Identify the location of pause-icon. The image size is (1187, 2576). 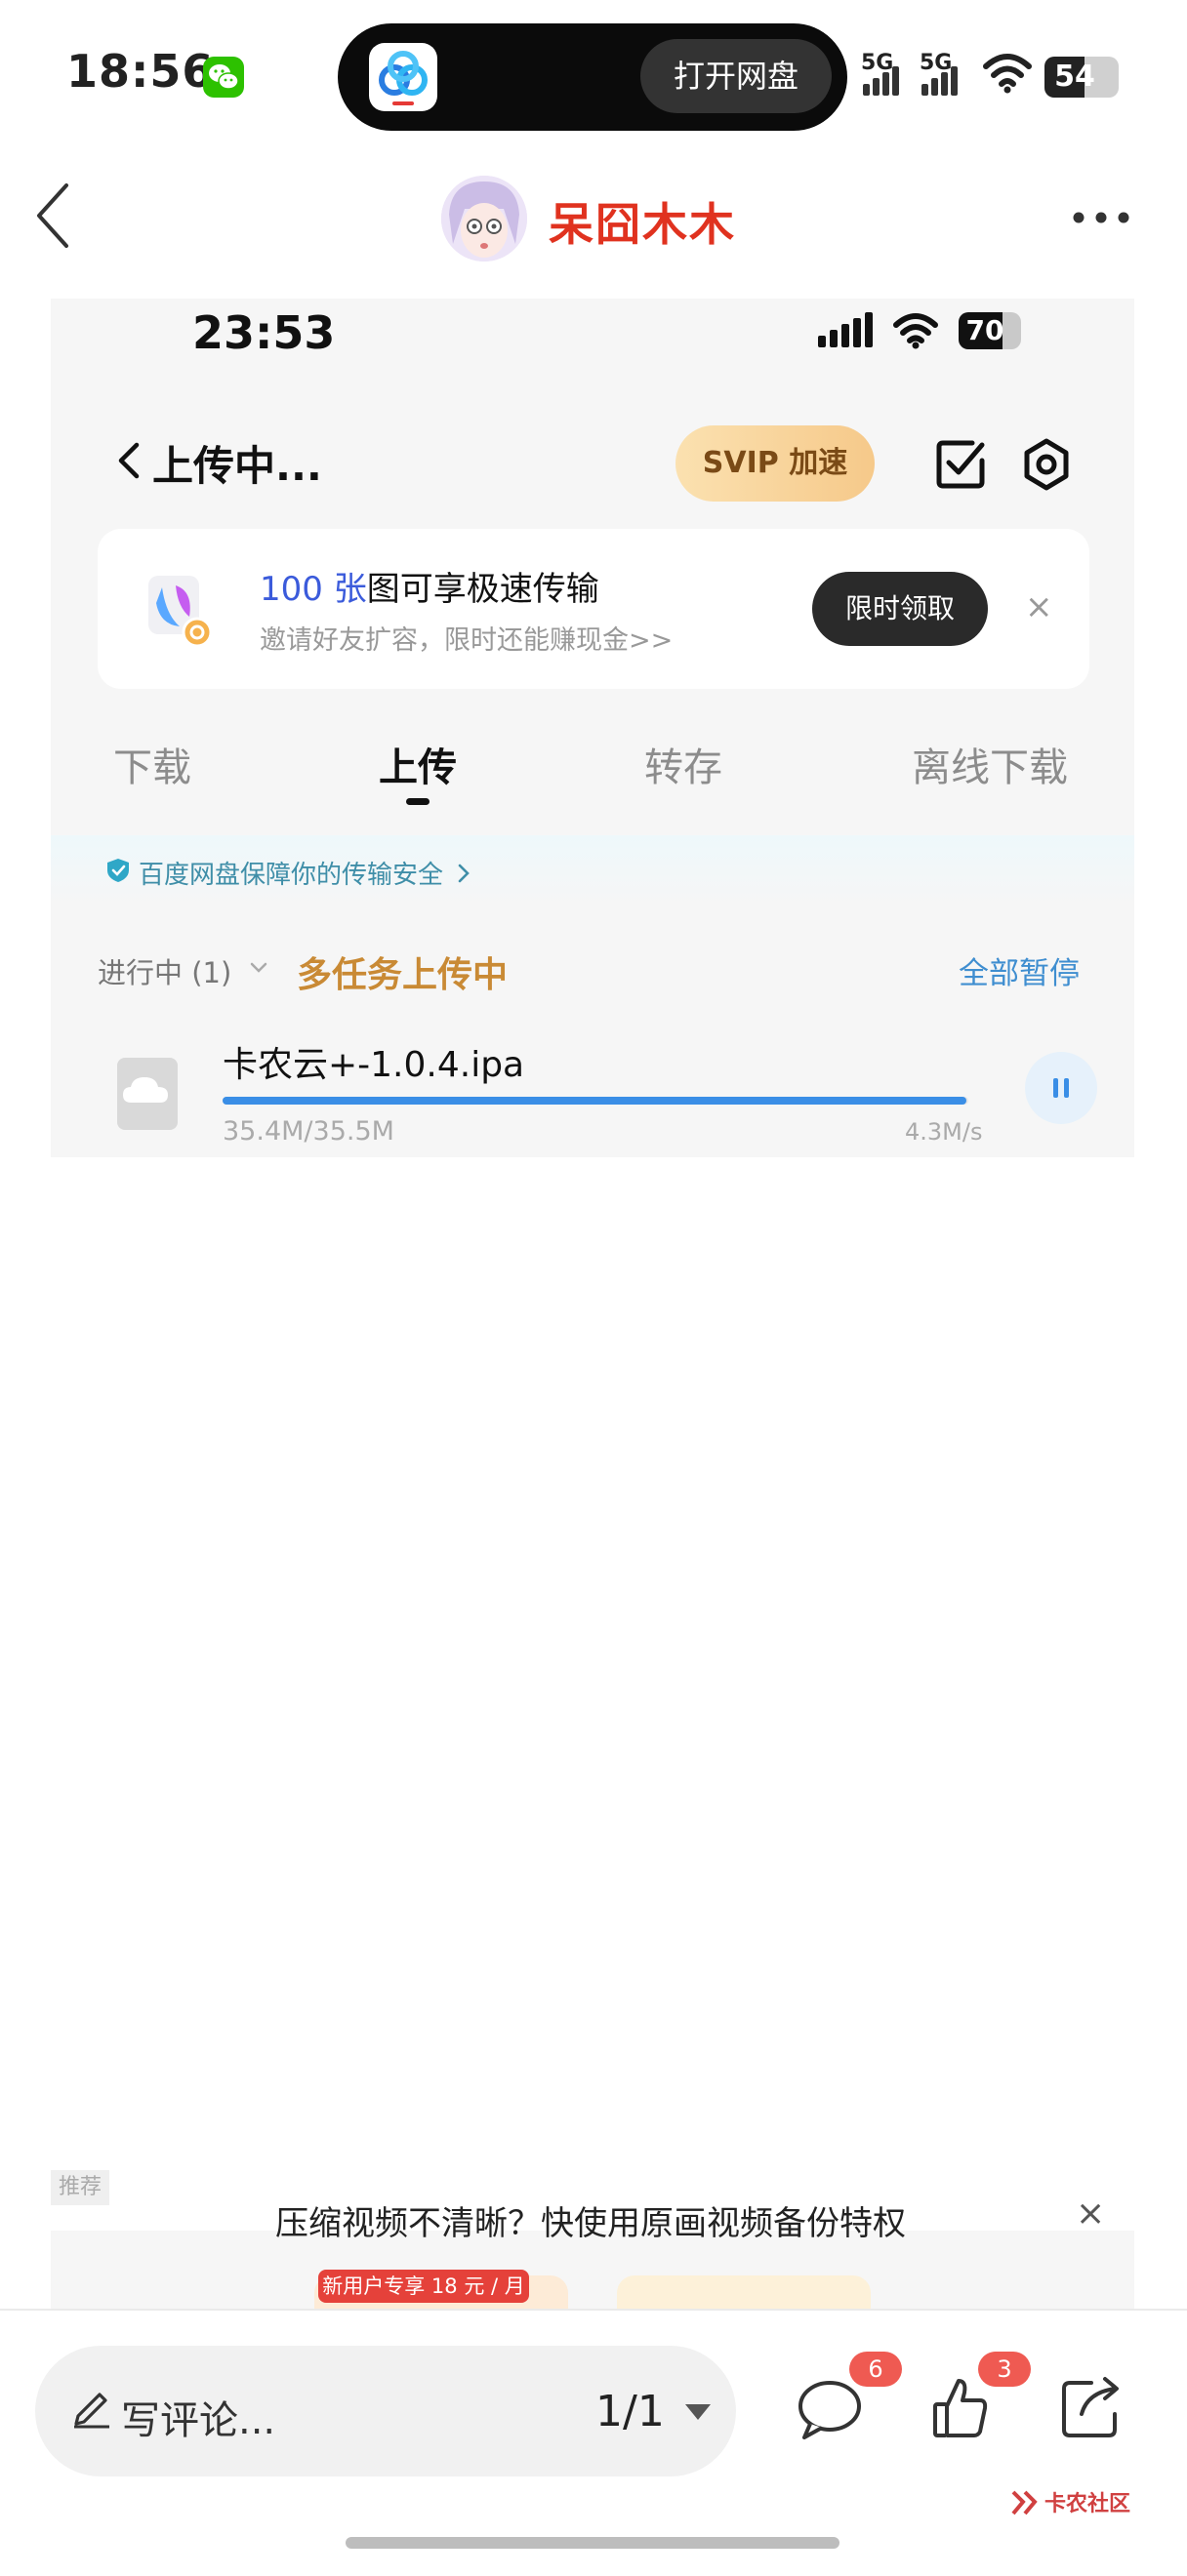
(1061, 1088).